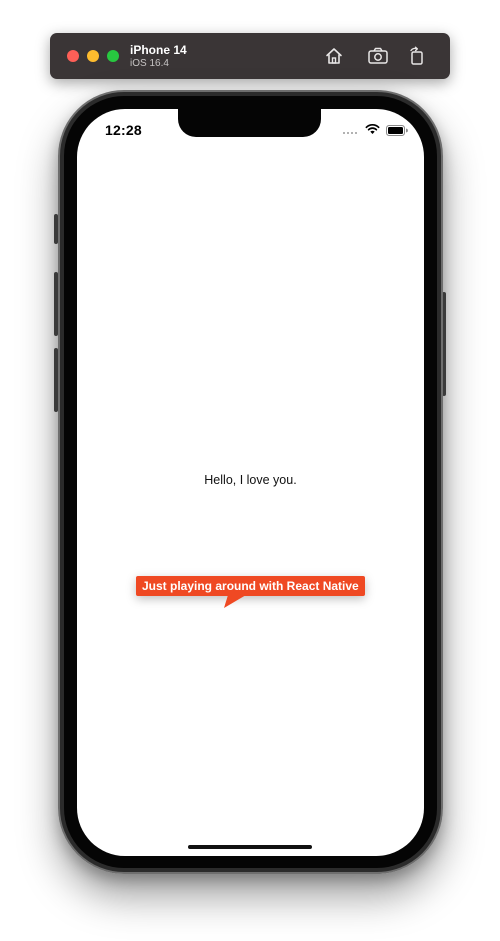  Describe the element at coordinates (149, 63) in the screenshot. I see `os-version: iOS 16.4` at that location.